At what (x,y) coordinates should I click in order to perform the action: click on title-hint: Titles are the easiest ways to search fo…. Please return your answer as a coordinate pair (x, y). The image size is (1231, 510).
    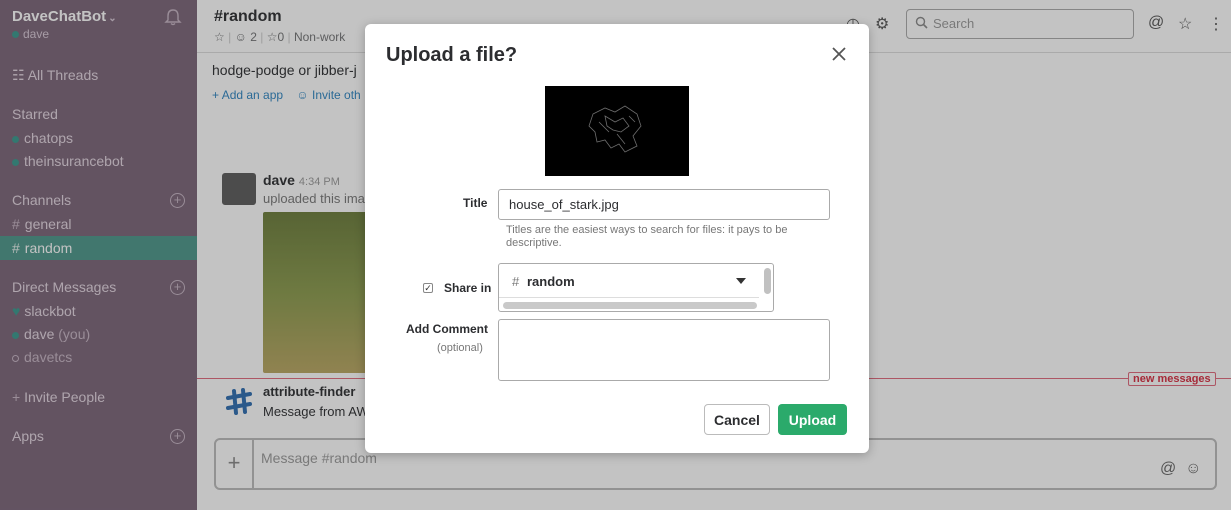
    Looking at the image, I should click on (647, 236).